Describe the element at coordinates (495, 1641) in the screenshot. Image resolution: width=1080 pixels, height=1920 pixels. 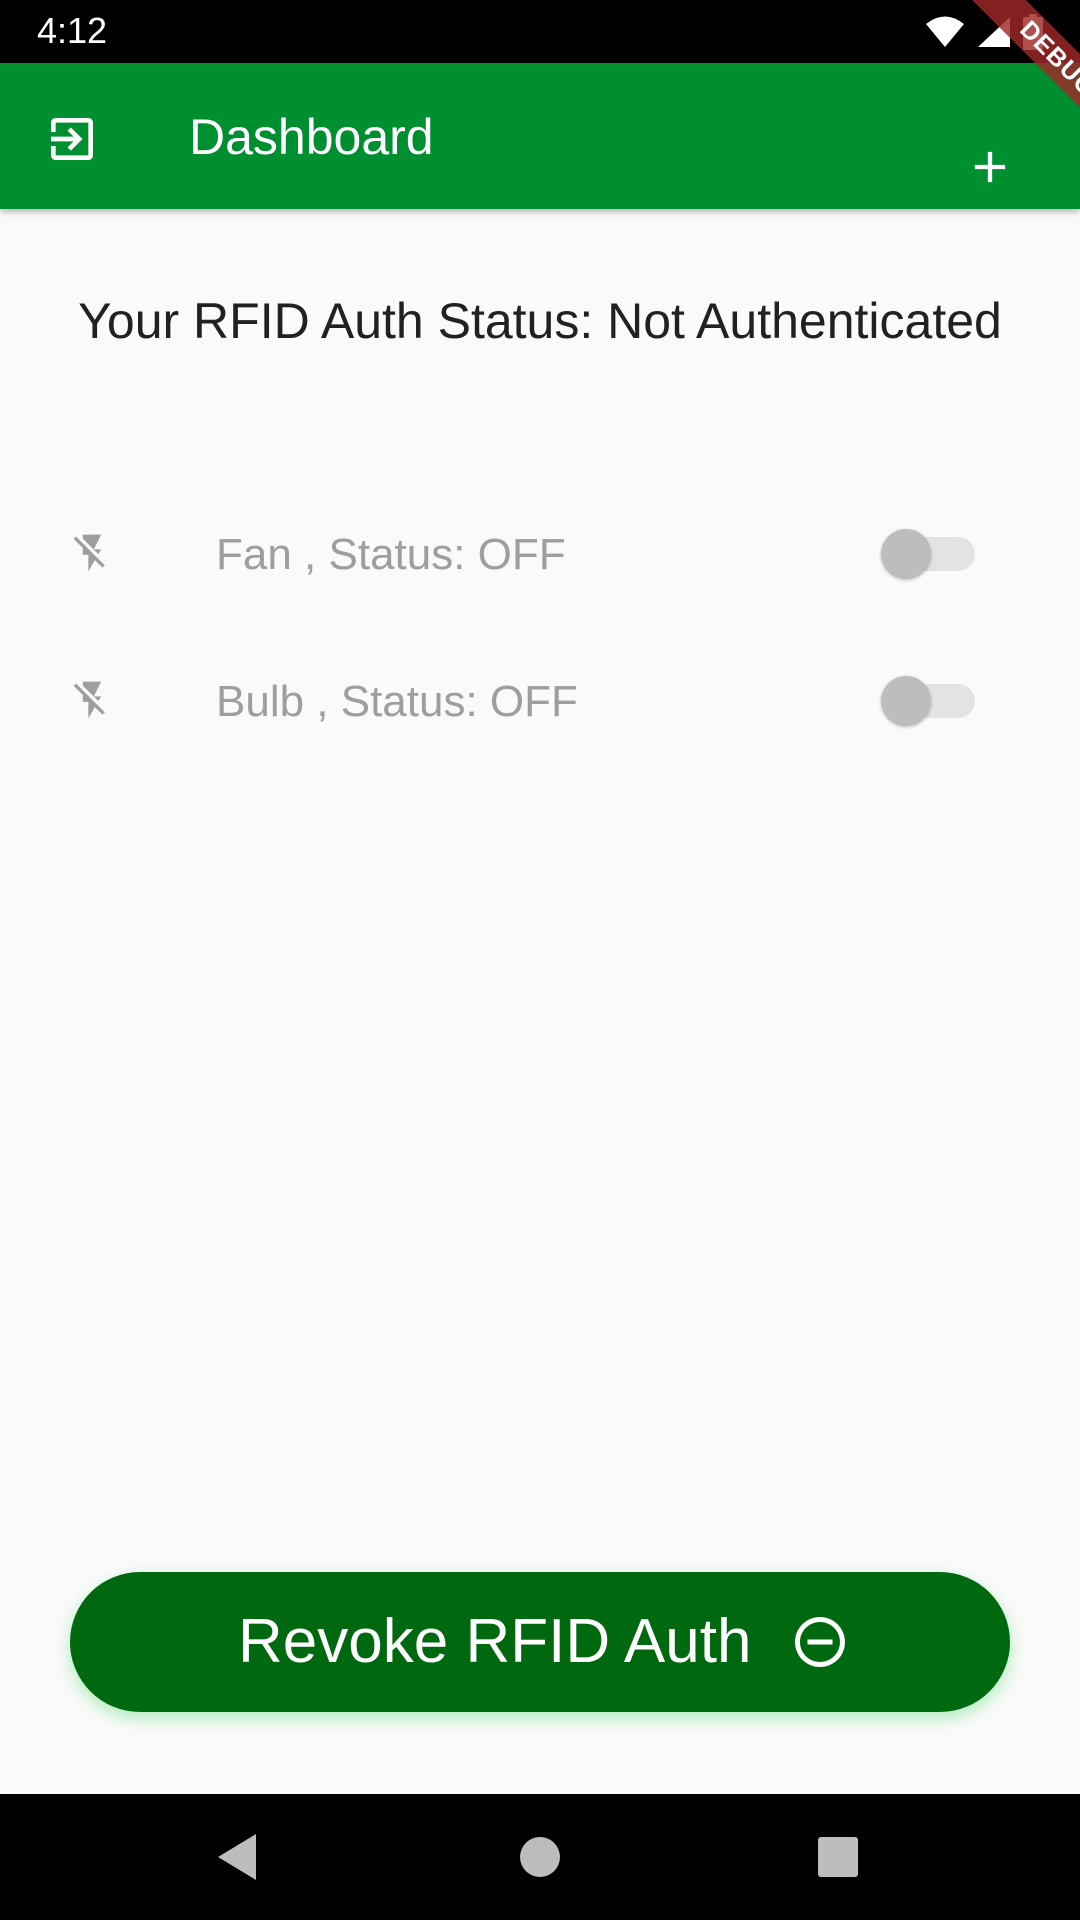
I see `revoke-button-label: Revoke RFID Auth` at that location.